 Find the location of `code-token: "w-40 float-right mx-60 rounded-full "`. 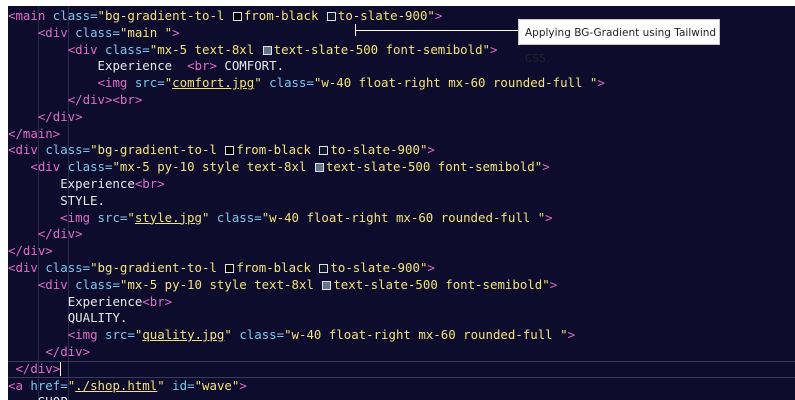

code-token: "w-40 float-right mx-60 rounded-full " is located at coordinates (455, 83).